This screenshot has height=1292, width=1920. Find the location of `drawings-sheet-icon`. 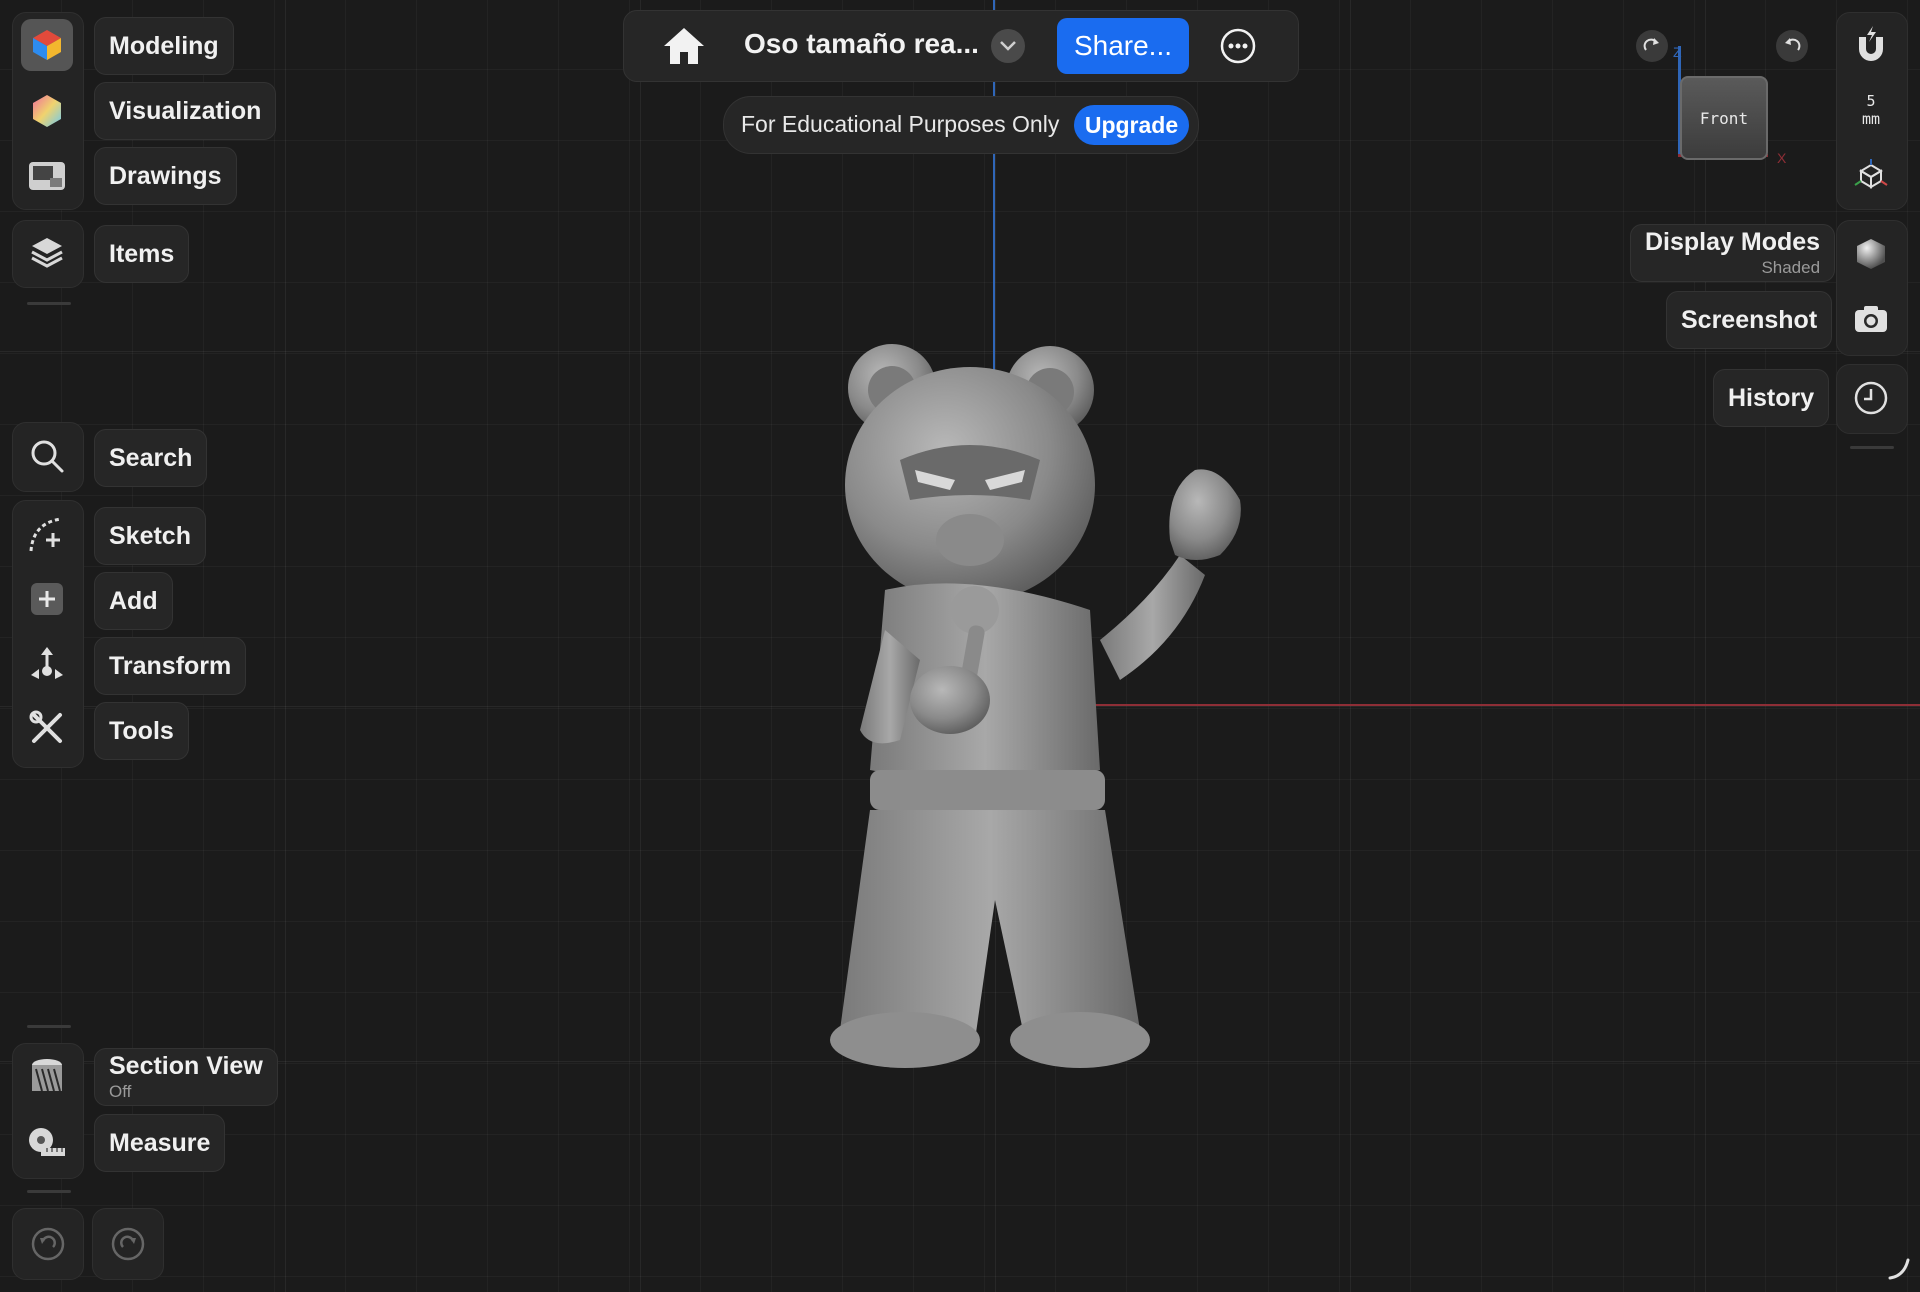

drawings-sheet-icon is located at coordinates (47, 176).